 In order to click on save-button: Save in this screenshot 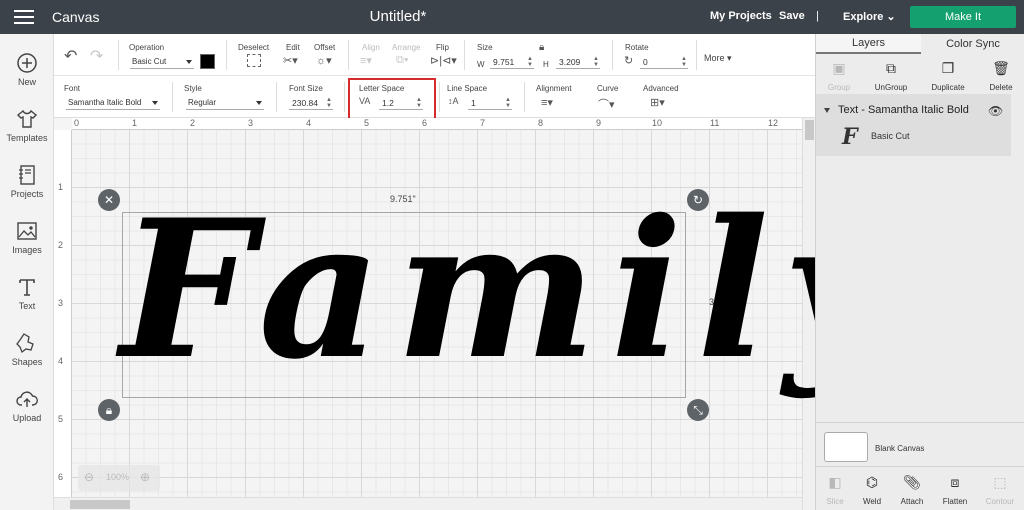, I will do `click(792, 16)`.